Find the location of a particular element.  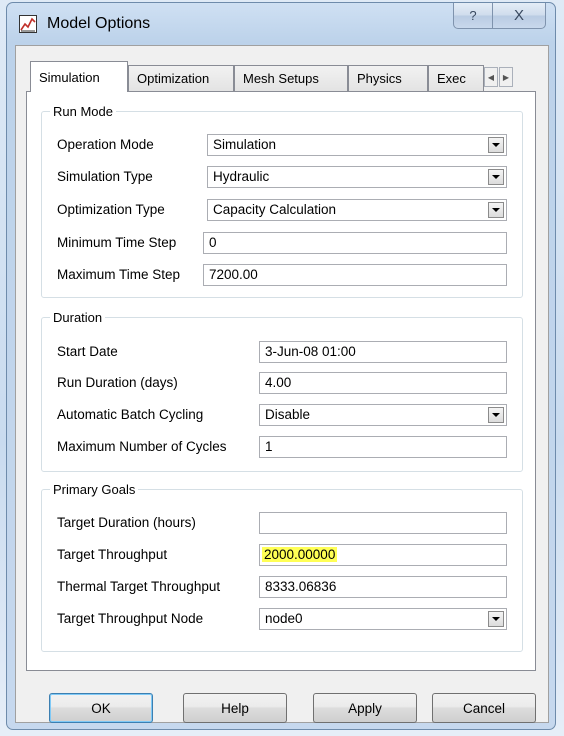

tab-label: Mesh Setups is located at coordinates (281, 78).